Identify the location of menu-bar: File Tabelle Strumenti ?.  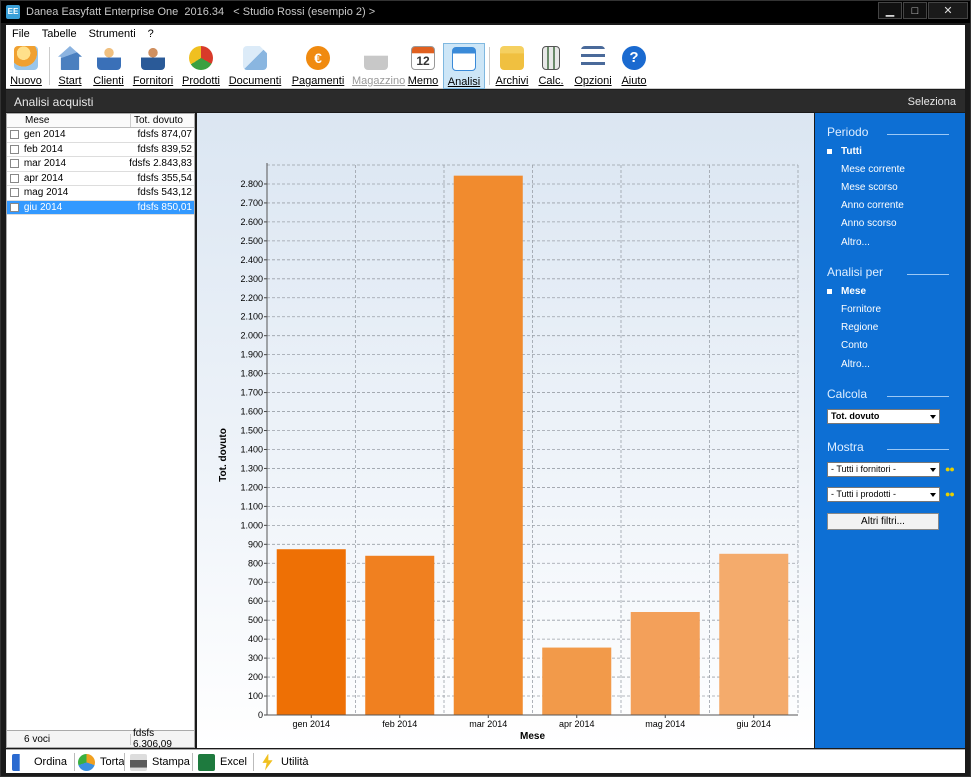
(485, 34).